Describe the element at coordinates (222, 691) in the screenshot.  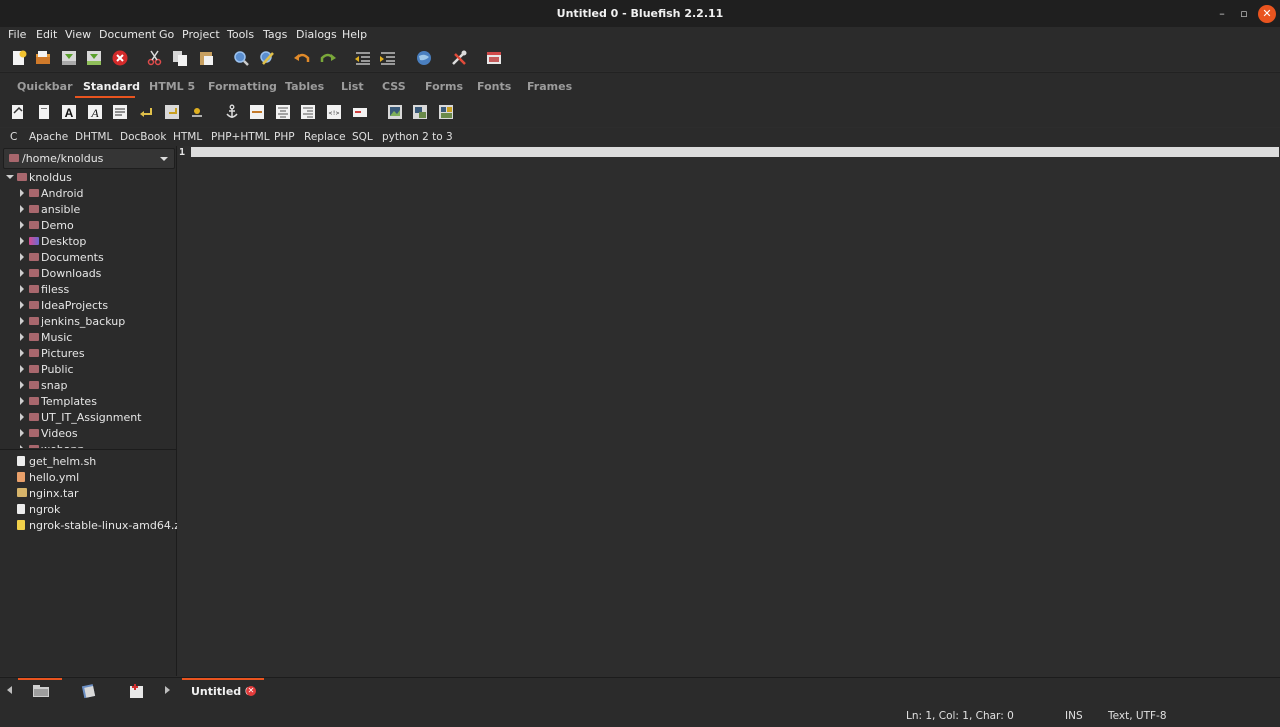
I see `document-tab: Untitled 0` at that location.